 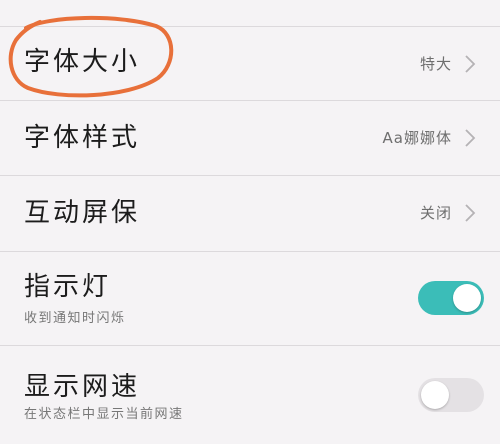 What do you see at coordinates (451, 298) in the screenshot?
I see `indicator-light-toggle` at bounding box center [451, 298].